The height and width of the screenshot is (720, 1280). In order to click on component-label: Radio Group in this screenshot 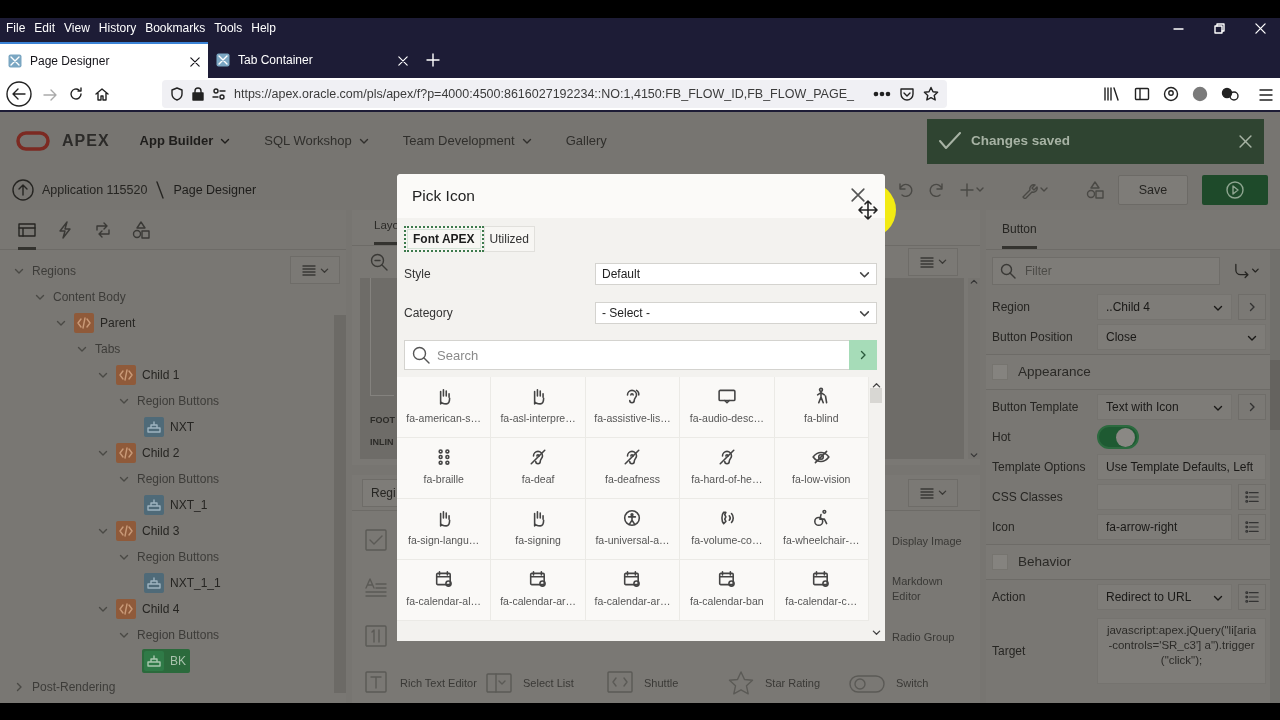, I will do `click(932, 637)`.